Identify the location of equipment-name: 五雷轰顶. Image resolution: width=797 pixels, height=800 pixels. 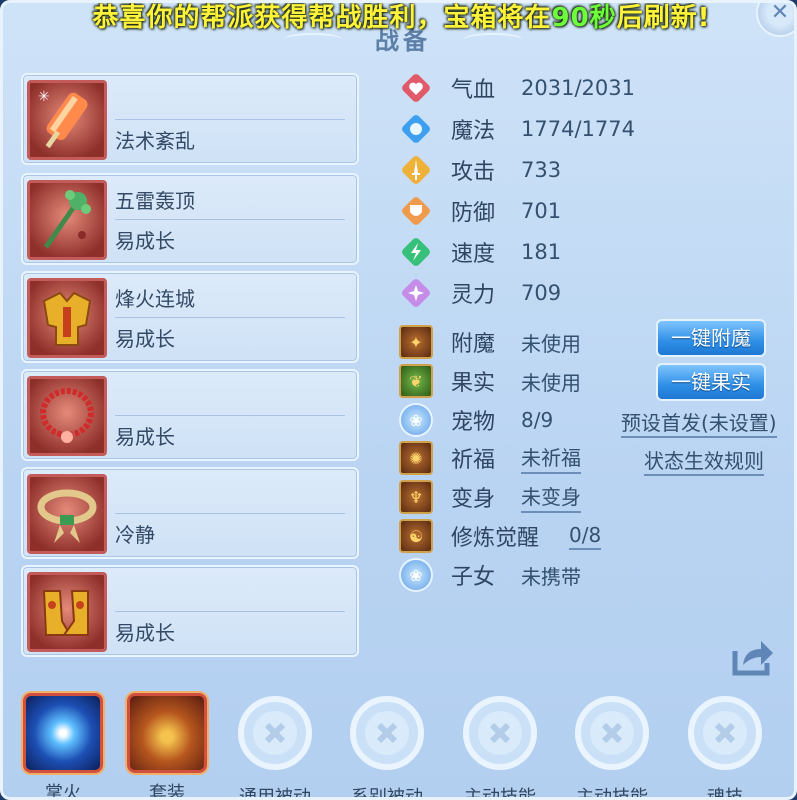
(155, 201).